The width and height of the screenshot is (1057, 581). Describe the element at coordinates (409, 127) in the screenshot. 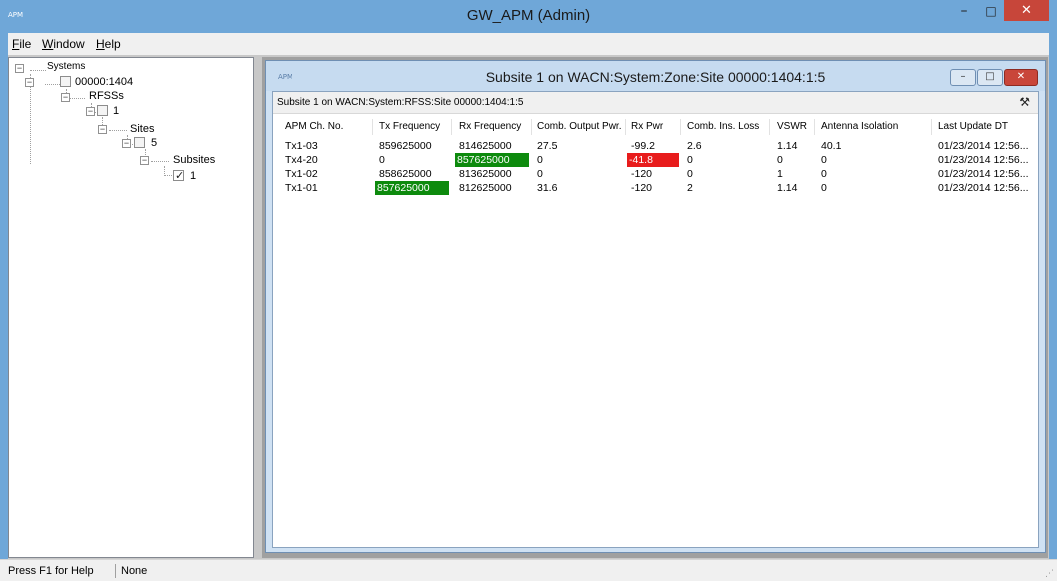

I see `column-header-tx-frequency: Tx Frequency` at that location.